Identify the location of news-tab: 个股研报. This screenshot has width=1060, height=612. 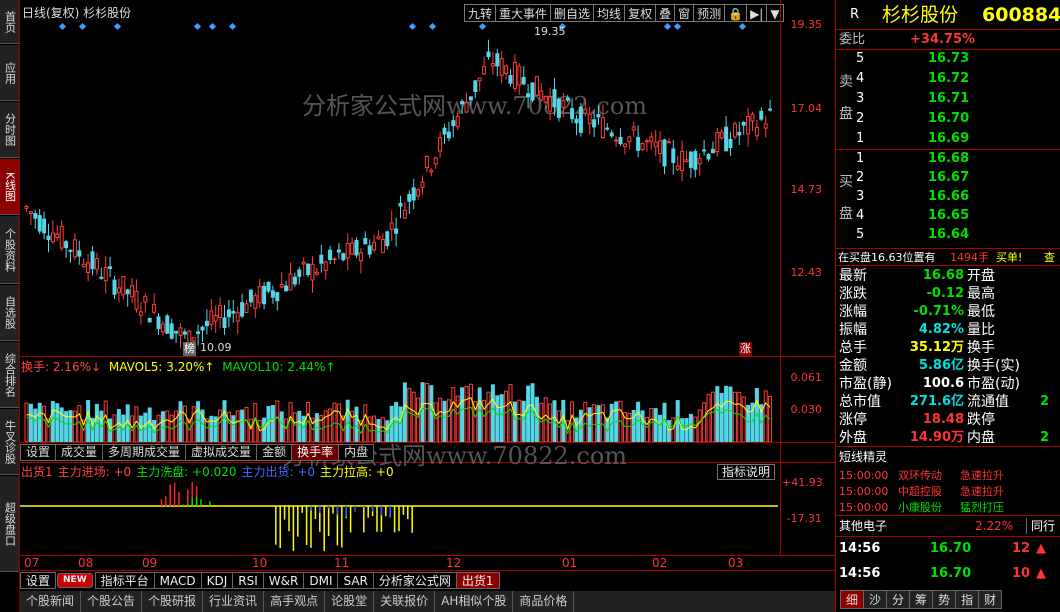
(173, 601).